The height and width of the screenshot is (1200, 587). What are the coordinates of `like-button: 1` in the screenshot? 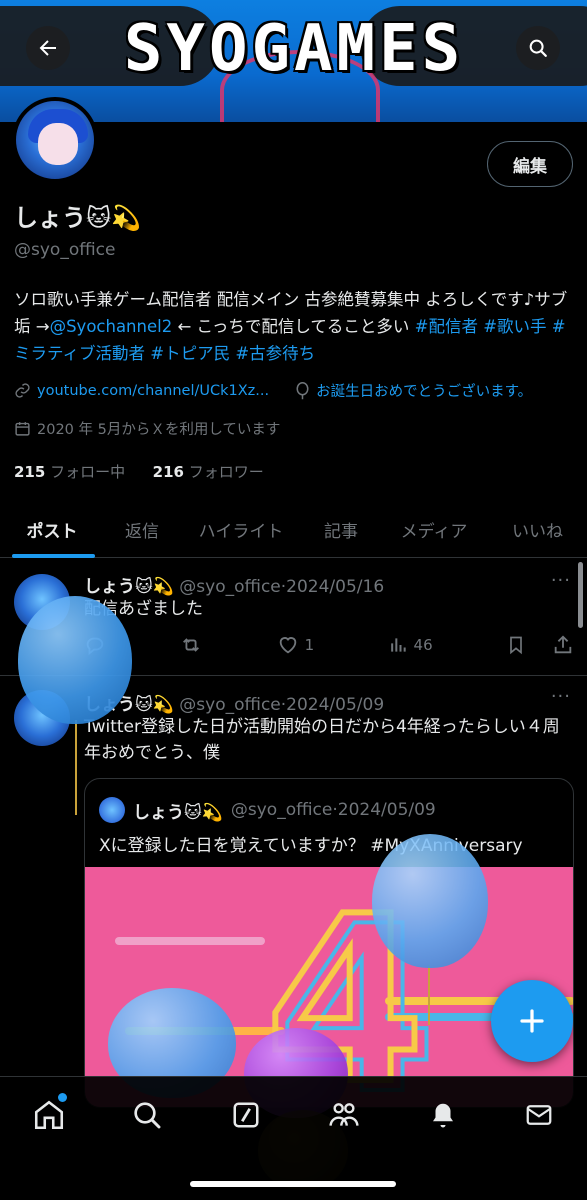 It's located at (296, 645).